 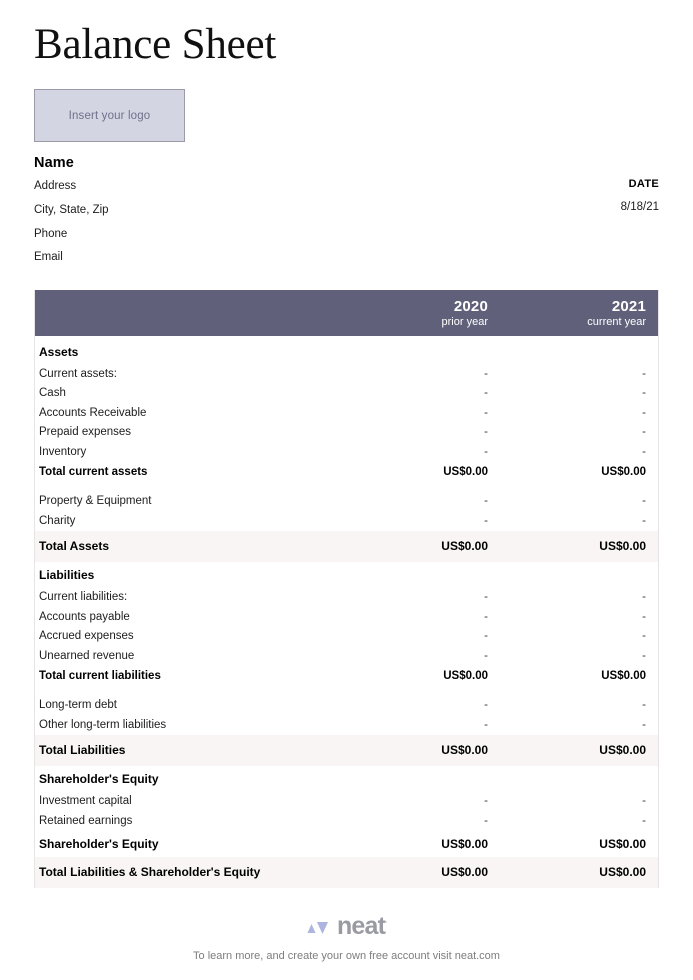 What do you see at coordinates (55, 186) in the screenshot?
I see `contact-address: Address` at bounding box center [55, 186].